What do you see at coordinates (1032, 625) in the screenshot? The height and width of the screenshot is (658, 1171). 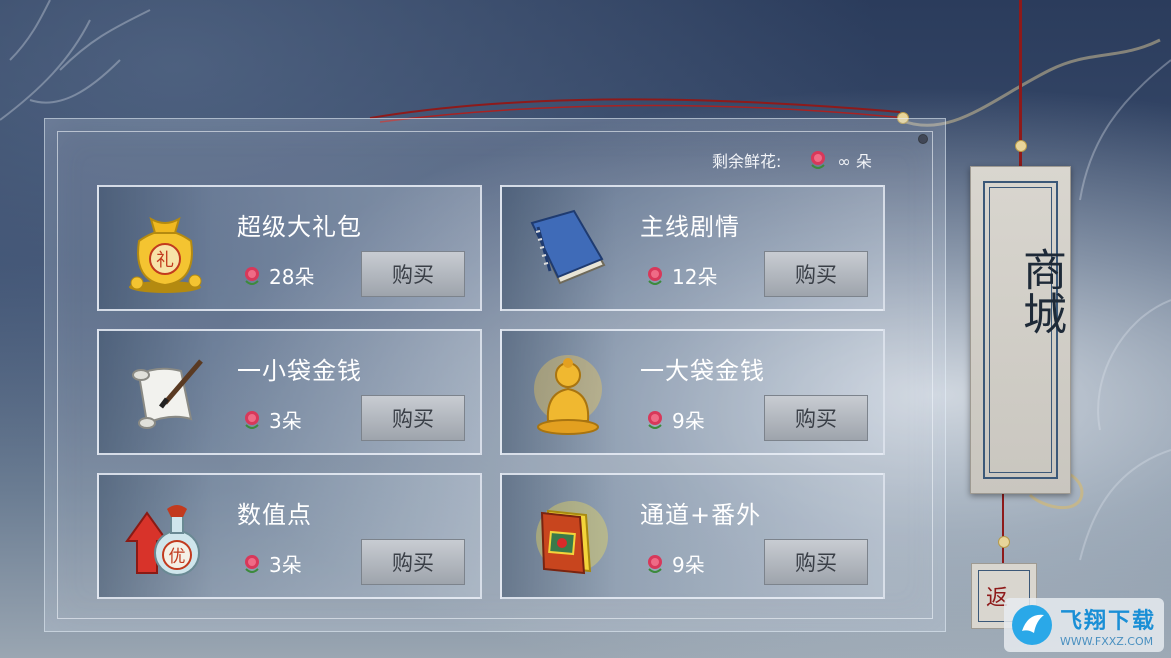 I see `watermark-logo-icon` at bounding box center [1032, 625].